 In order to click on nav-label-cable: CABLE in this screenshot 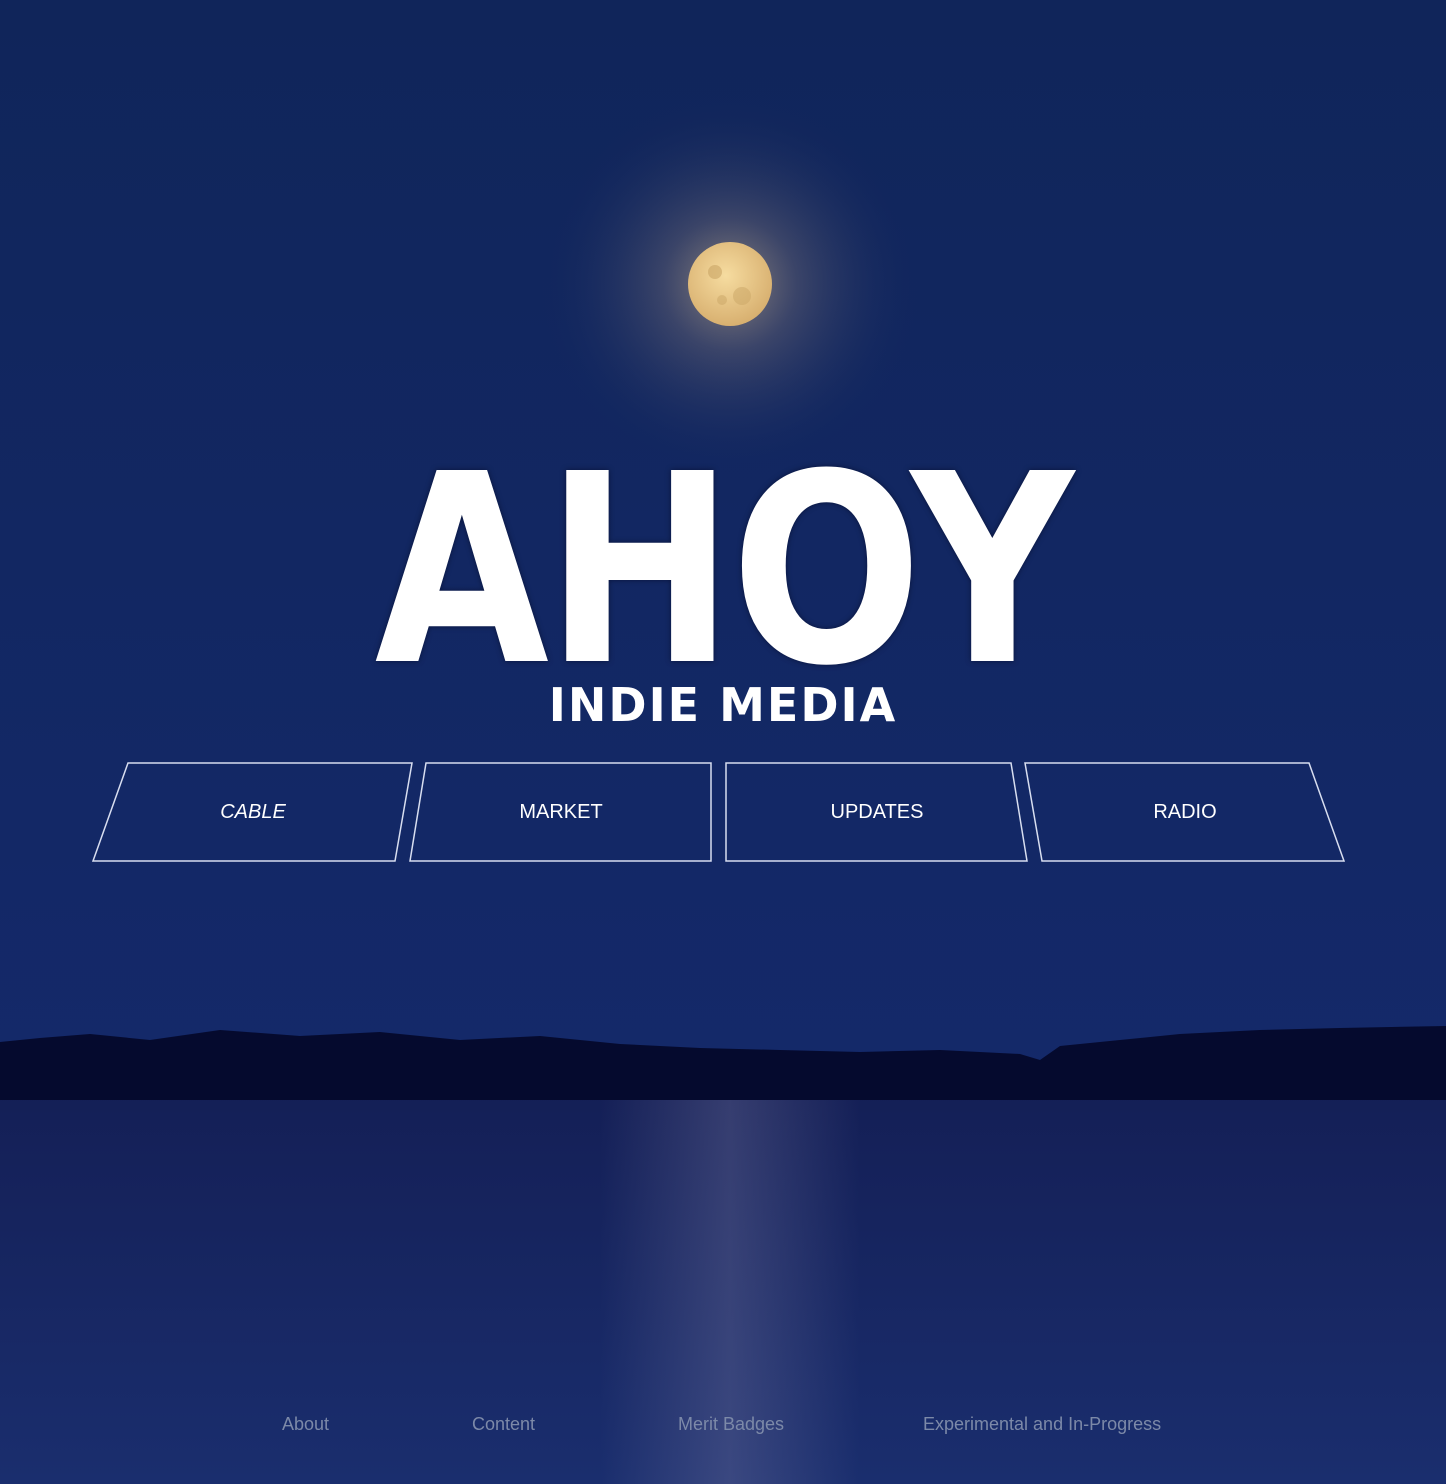, I will do `click(253, 811)`.